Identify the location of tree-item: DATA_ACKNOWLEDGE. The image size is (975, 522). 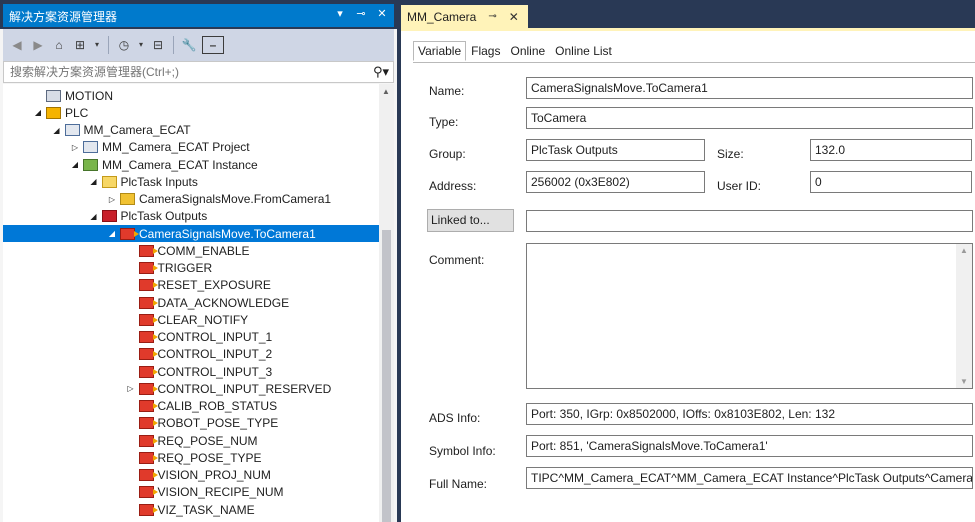
(191, 302).